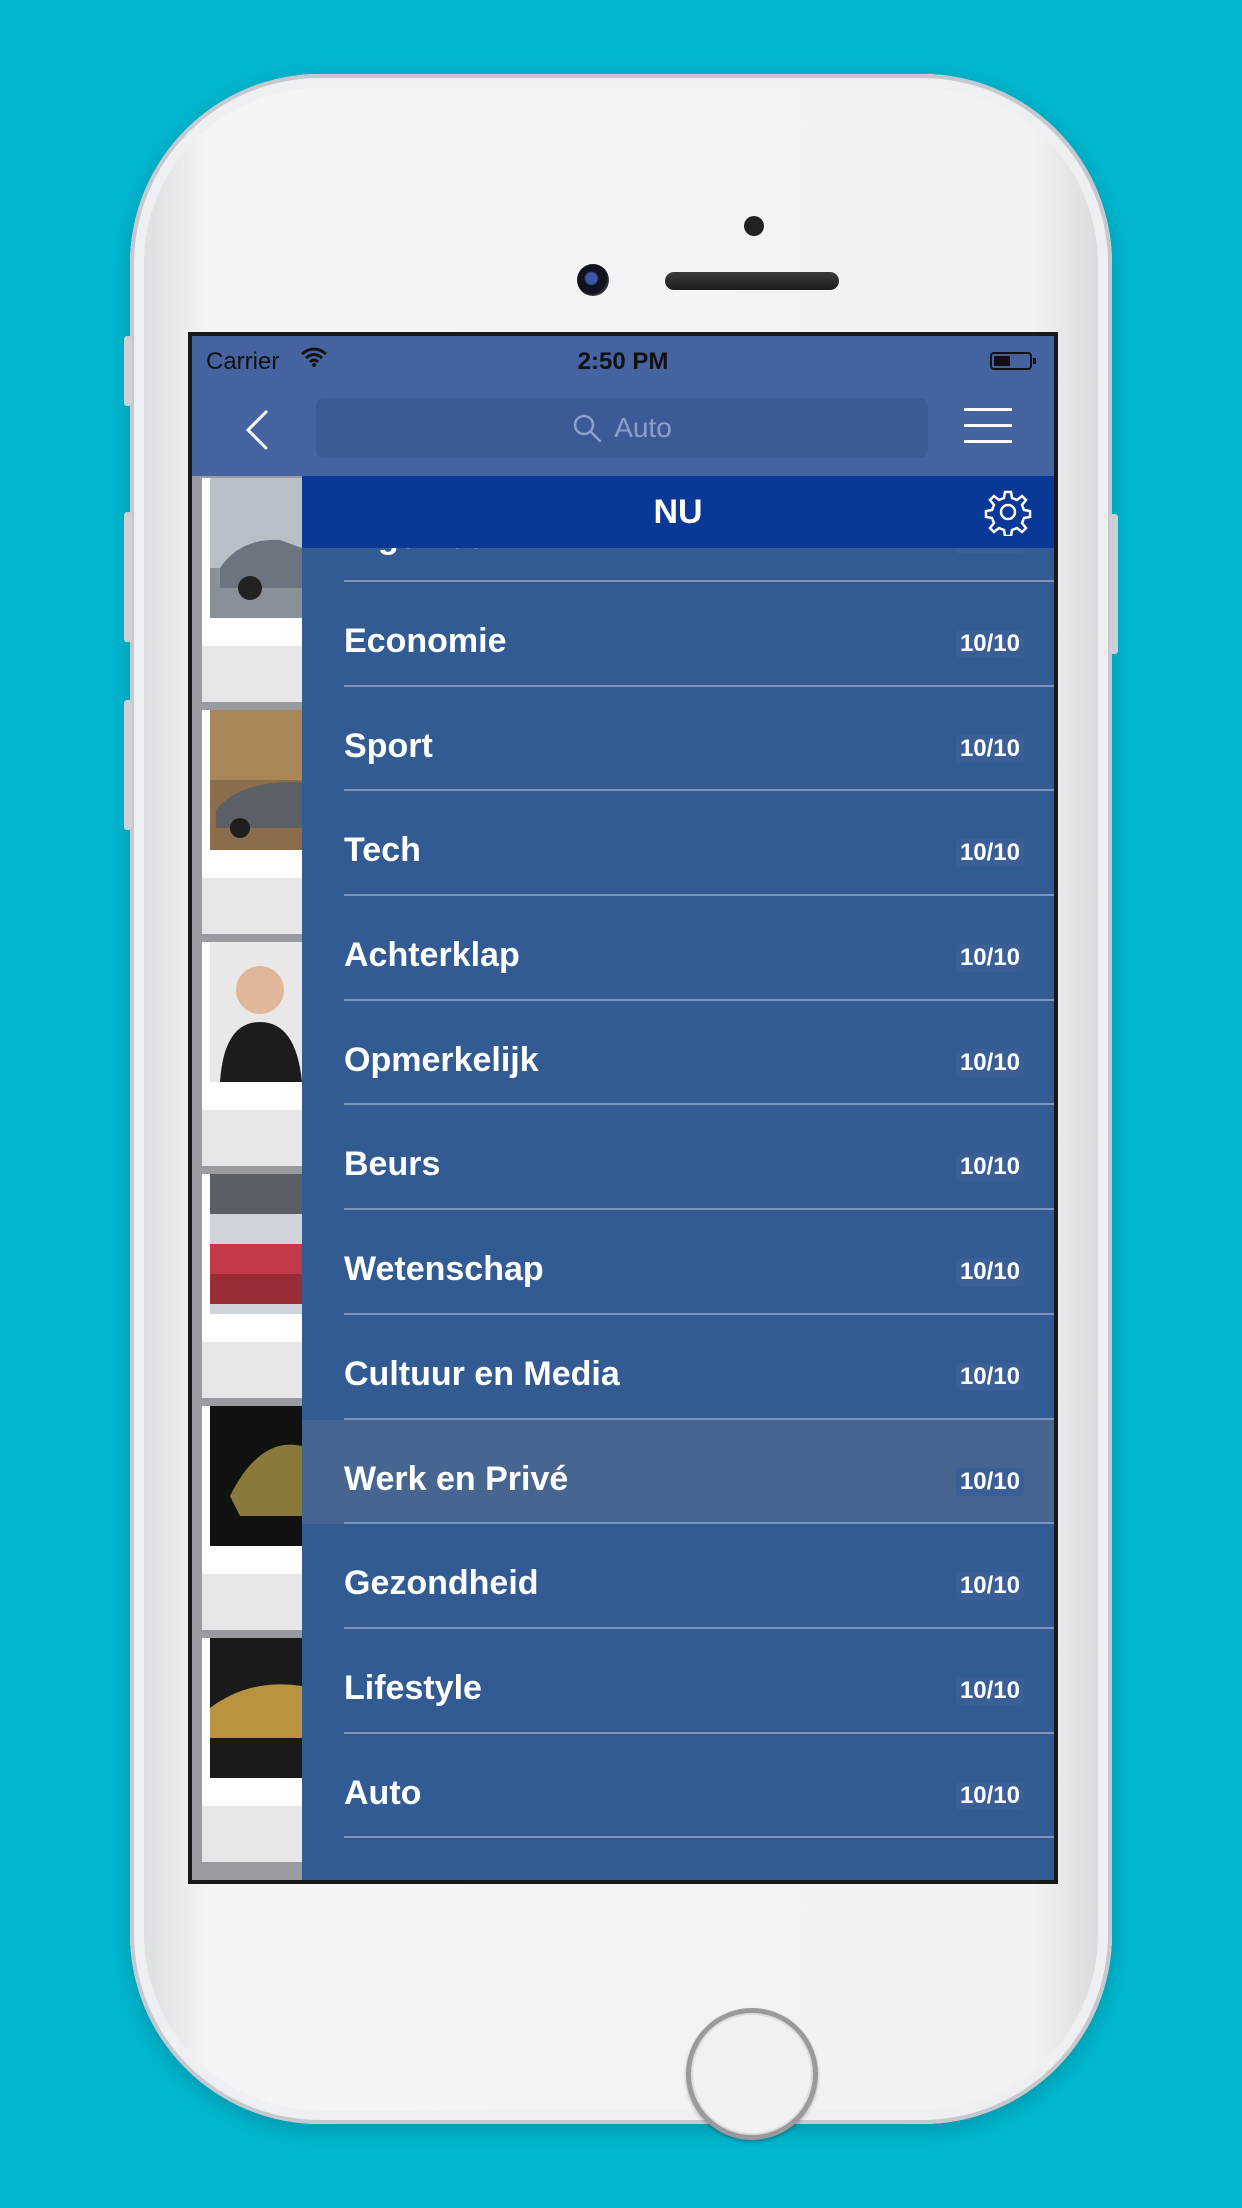 Image resolution: width=1242 pixels, height=2208 pixels. What do you see at coordinates (587, 428) in the screenshot?
I see `search-icon` at bounding box center [587, 428].